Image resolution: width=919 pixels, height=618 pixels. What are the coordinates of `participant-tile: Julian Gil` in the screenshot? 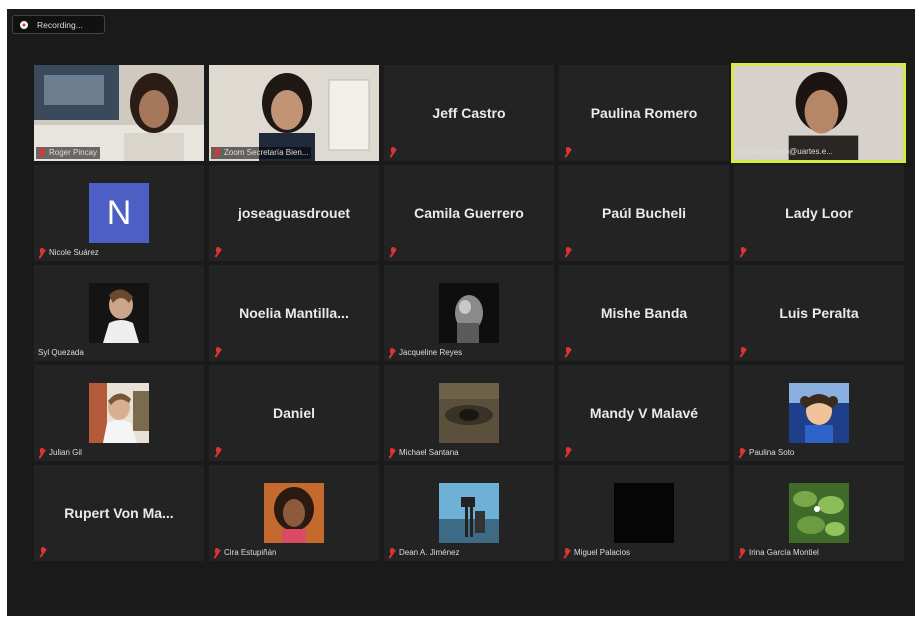 It's located at (119, 413).